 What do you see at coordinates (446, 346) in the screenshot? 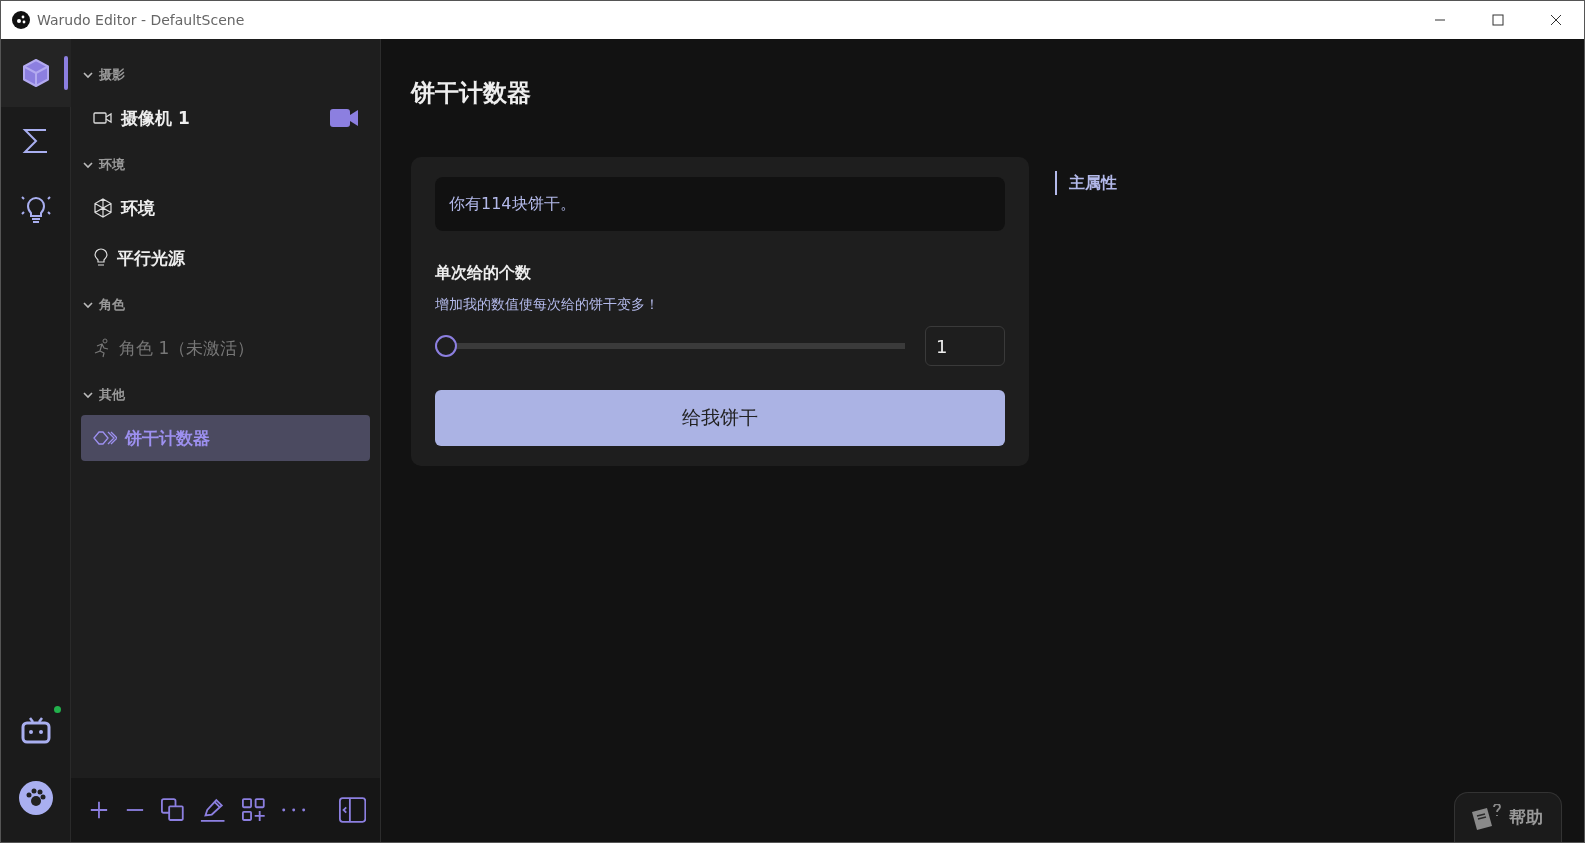
I see `slider-thumb` at bounding box center [446, 346].